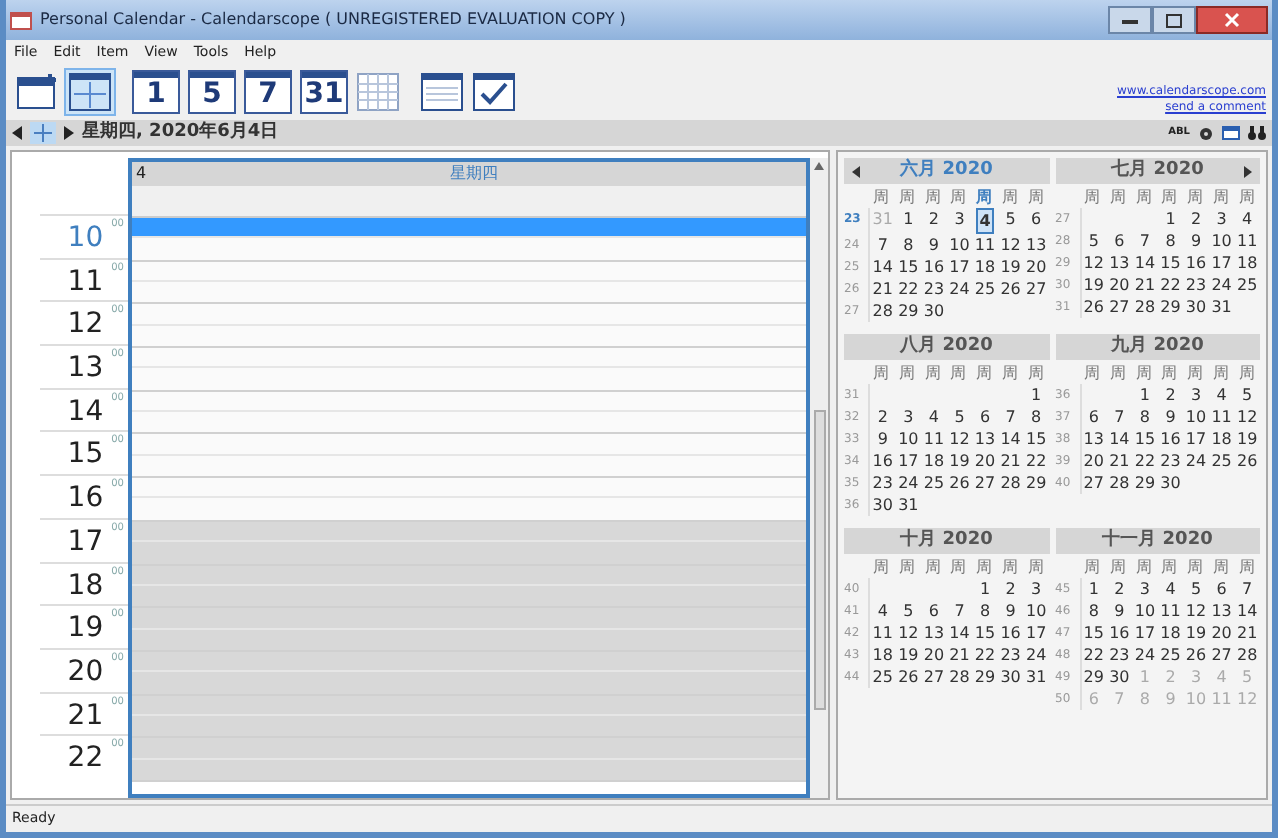 This screenshot has width=1278, height=838. Describe the element at coordinates (1119, 263) in the screenshot. I see `calendar-day: 13` at that location.